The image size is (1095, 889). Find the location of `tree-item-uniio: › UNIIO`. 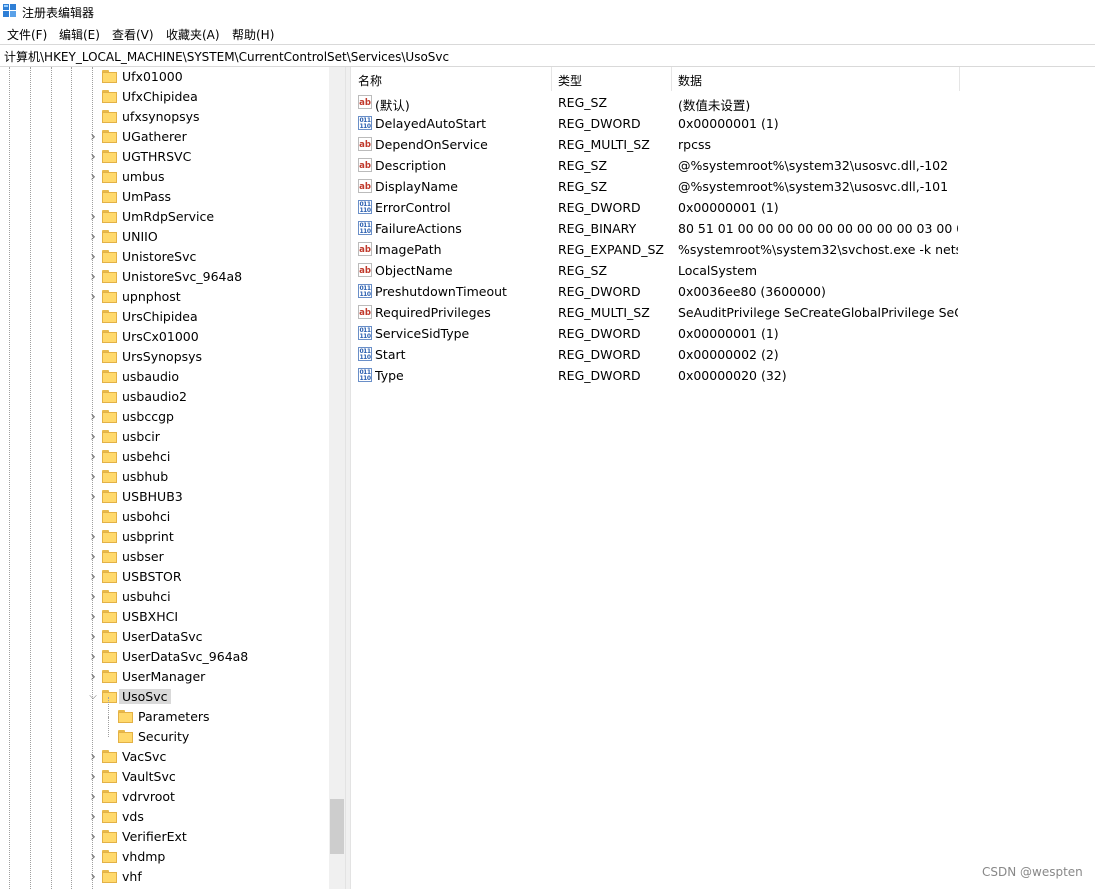

tree-item-uniio: › UNIIO is located at coordinates (165, 237).